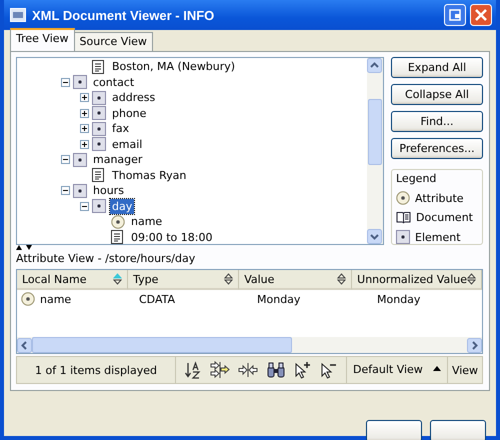 This screenshot has height=440, width=500. What do you see at coordinates (184, 280) in the screenshot?
I see `column-header: Type` at bounding box center [184, 280].